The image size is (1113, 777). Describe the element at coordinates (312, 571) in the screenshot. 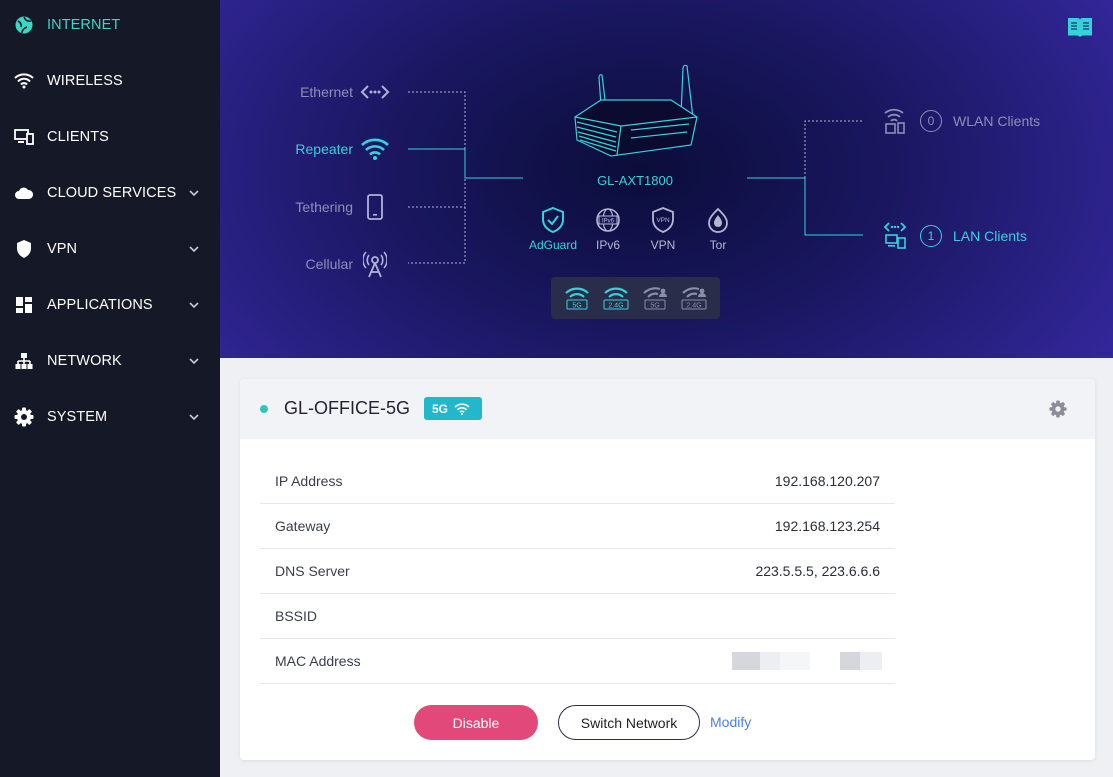

I see `info-key: DNS Server` at that location.